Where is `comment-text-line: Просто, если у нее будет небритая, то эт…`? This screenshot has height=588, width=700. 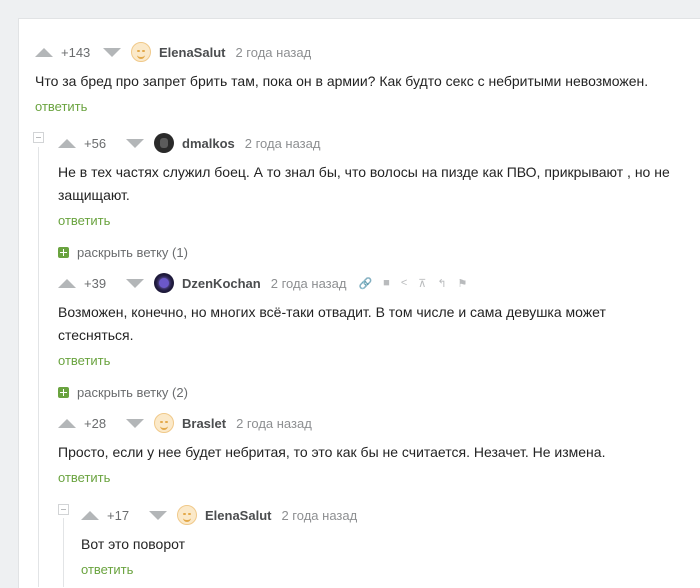
comment-text-line: Просто, если у нее будет небритая, то эт… is located at coordinates (332, 452).